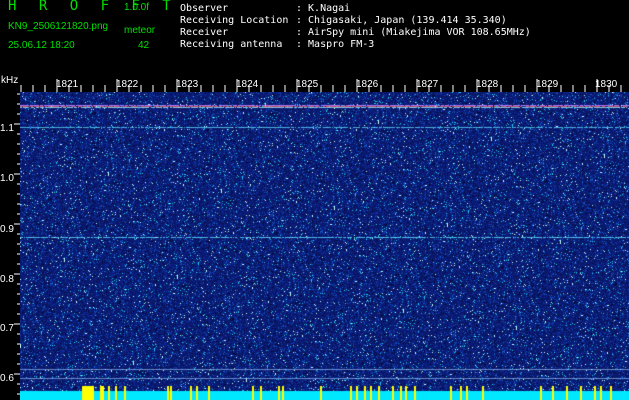  What do you see at coordinates (144, 45) in the screenshot?
I see `meteor-count: 42` at bounding box center [144, 45].